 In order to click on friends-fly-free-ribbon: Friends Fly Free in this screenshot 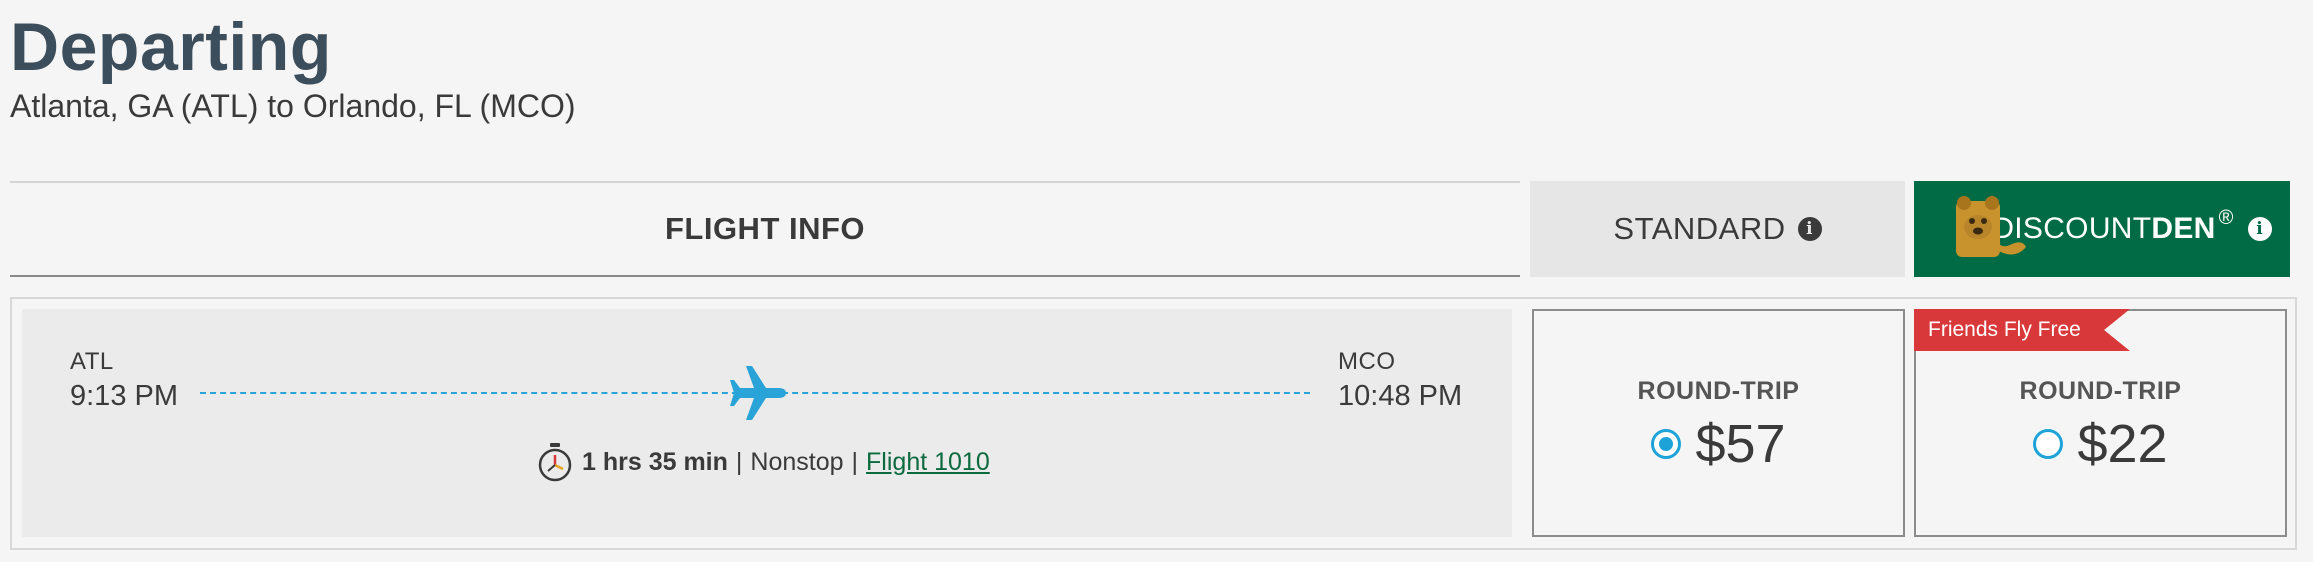, I will do `click(2022, 330)`.